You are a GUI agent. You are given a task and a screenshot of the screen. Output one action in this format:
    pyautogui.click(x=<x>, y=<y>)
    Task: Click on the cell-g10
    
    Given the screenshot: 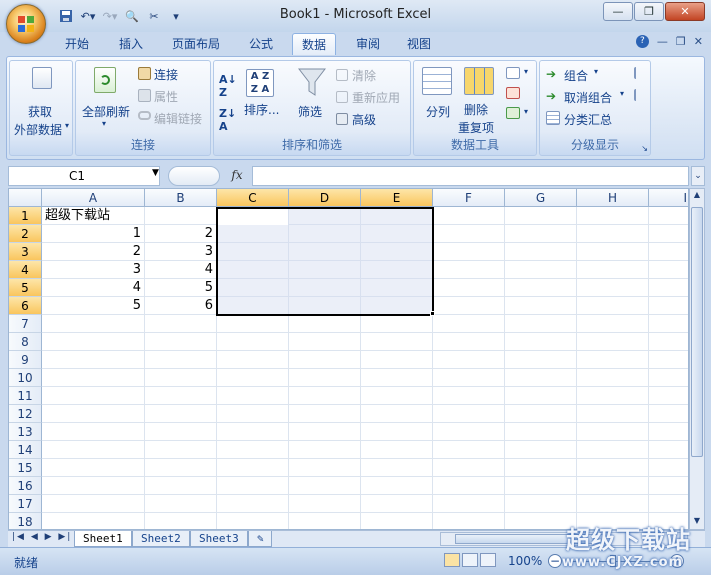 What is the action you would take?
    pyautogui.click(x=541, y=378)
    